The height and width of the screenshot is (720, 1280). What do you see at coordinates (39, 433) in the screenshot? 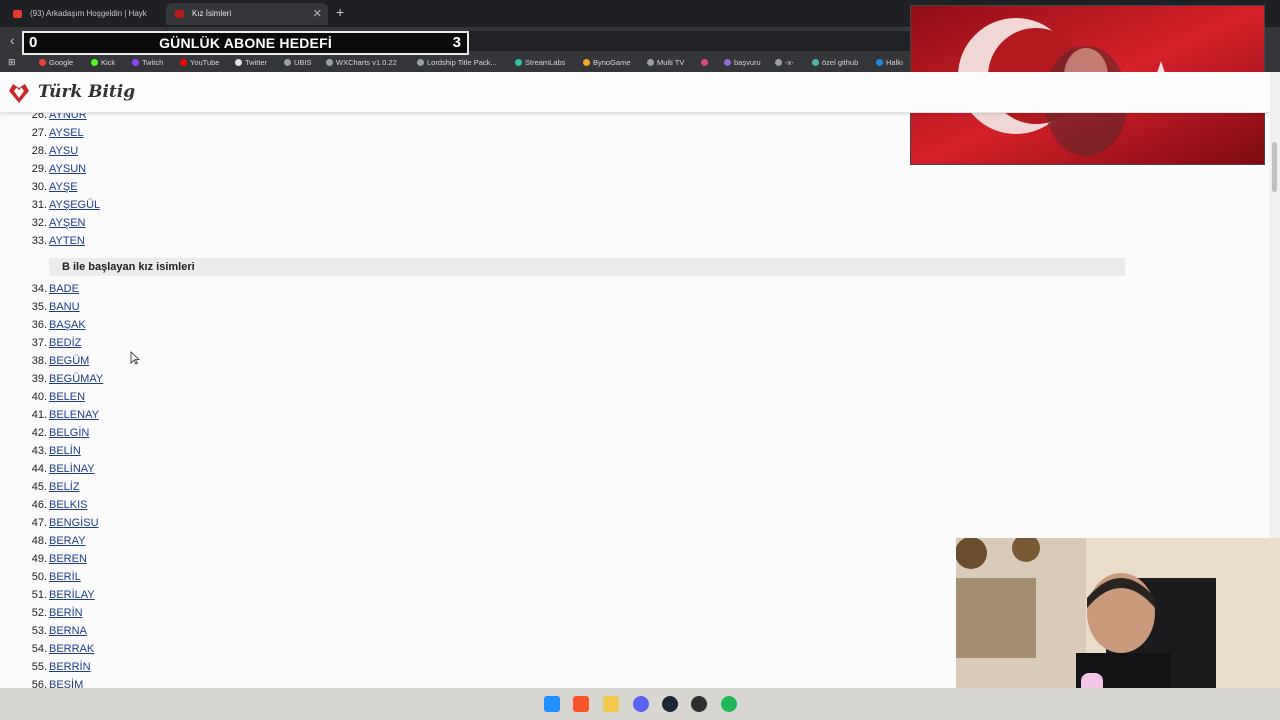
I see `list-index: 42.` at bounding box center [39, 433].